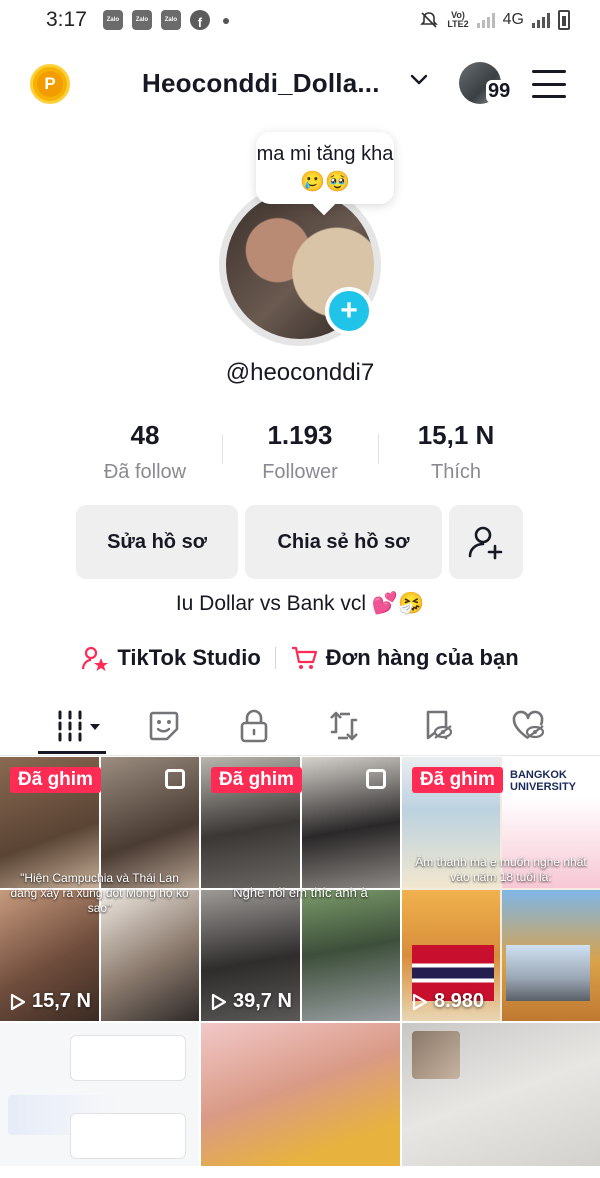  I want to click on video-views: 15,7 N, so click(50, 1001).